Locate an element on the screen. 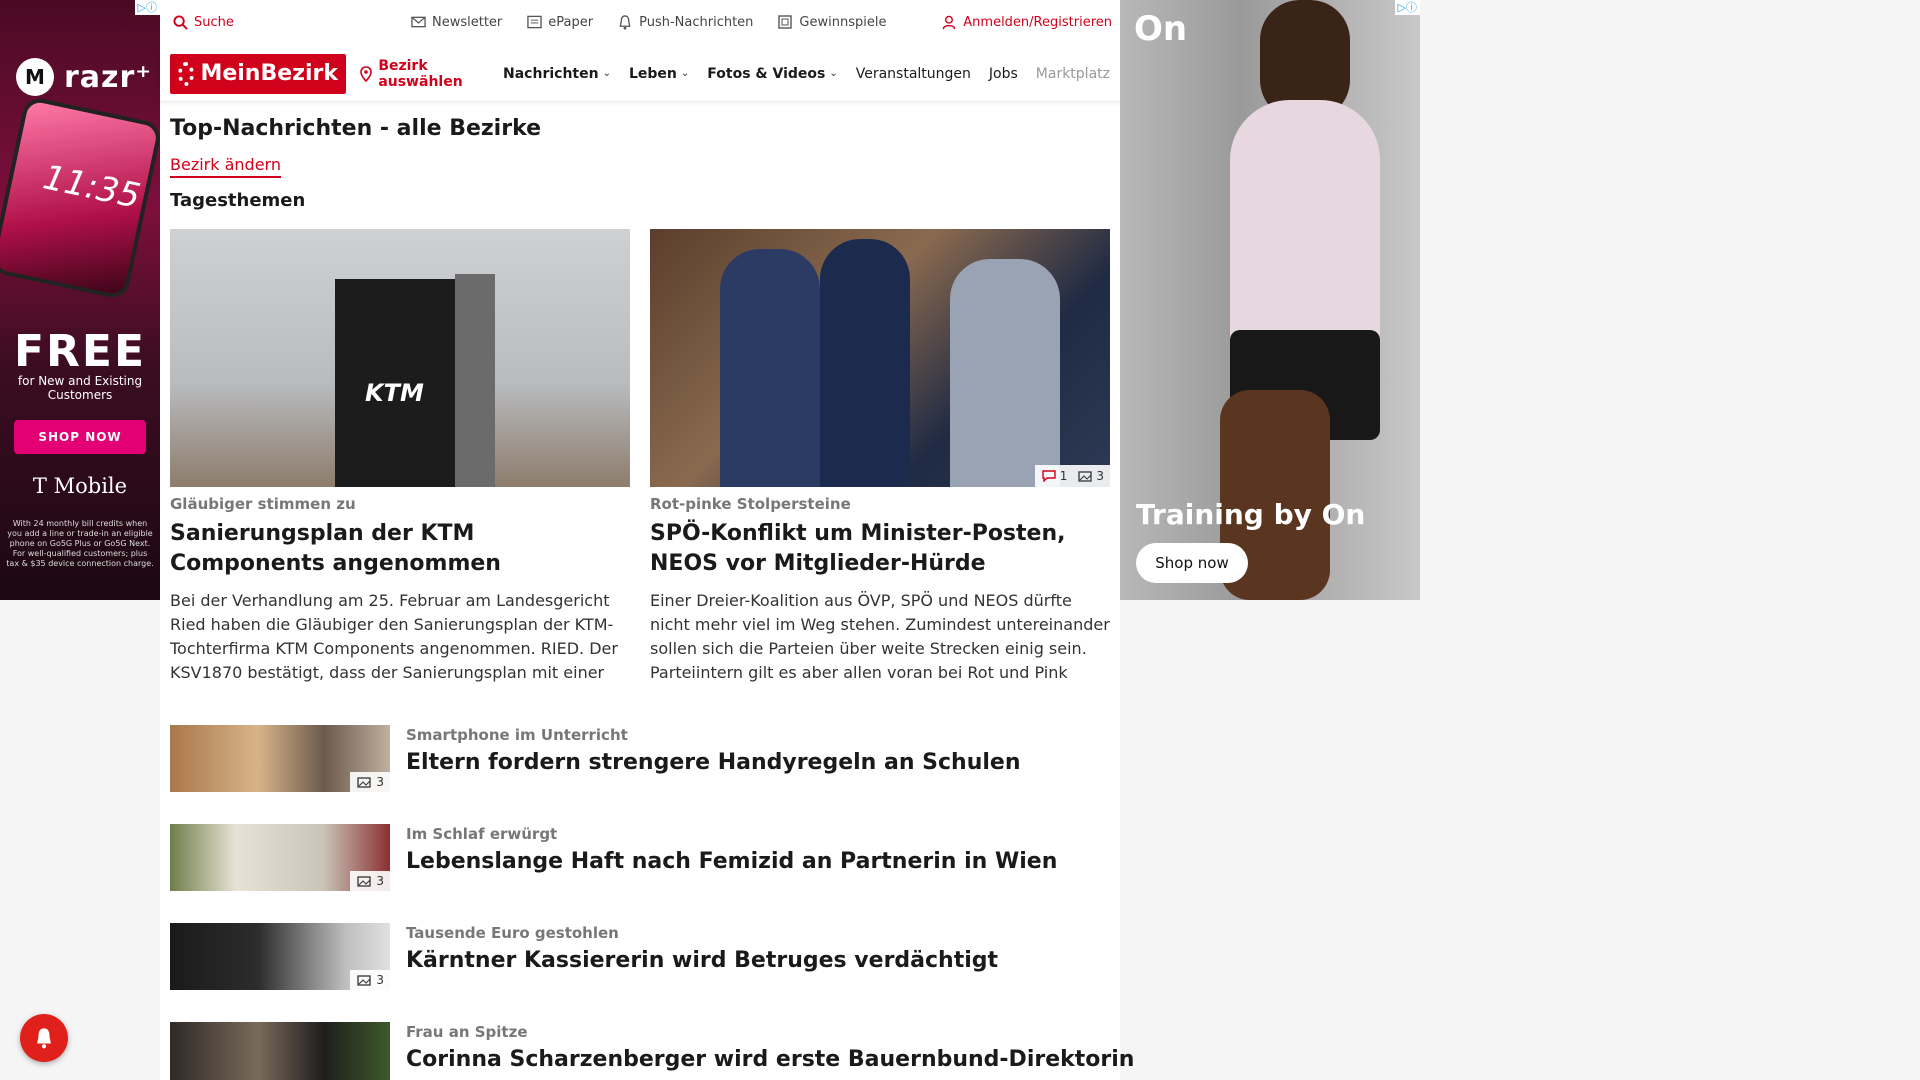 The width and height of the screenshot is (1920, 1080). list-kicker: Smartphone im Unterricht is located at coordinates (517, 735).